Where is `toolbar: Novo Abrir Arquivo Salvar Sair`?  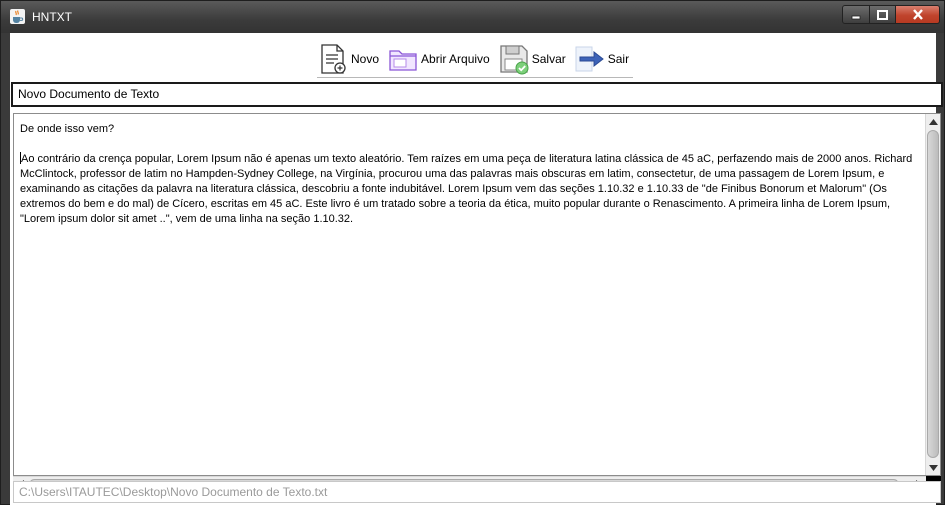
toolbar: Novo Abrir Arquivo Salvar Sair is located at coordinates (473, 56).